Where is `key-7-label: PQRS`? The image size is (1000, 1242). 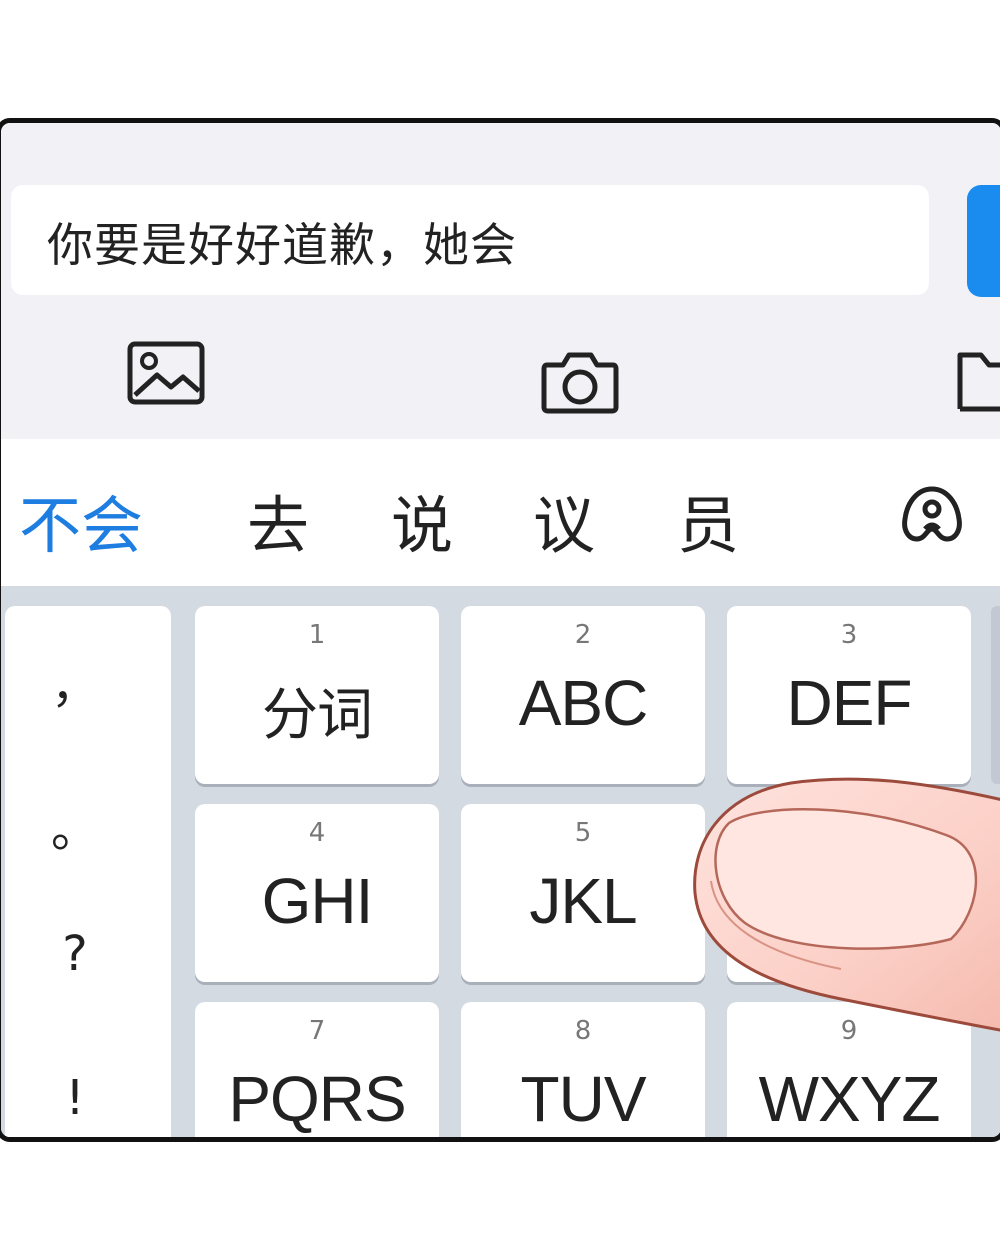
key-7-label: PQRS is located at coordinates (317, 1099).